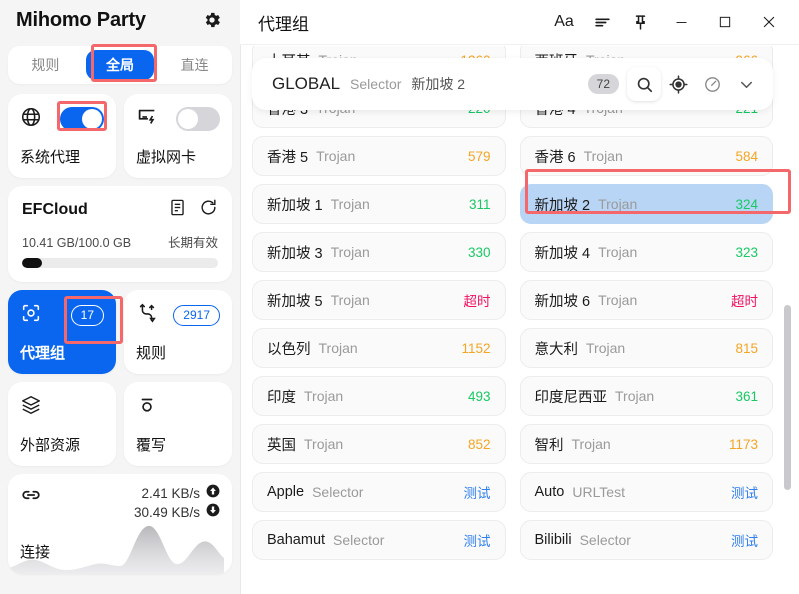 The height and width of the screenshot is (594, 799). Describe the element at coordinates (379, 348) in the screenshot. I see `proxy-item: 以色列 Trojan 1152` at that location.